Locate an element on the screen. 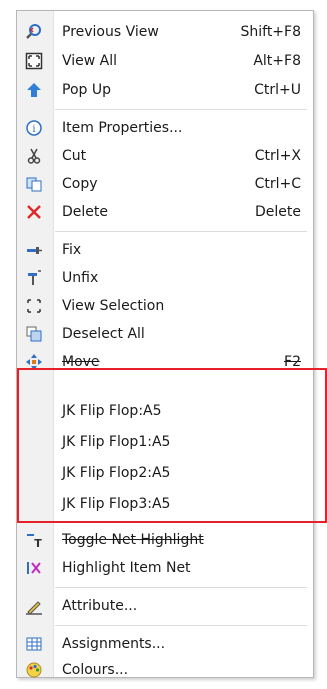 This screenshot has height=689, width=327. delete-x-icon is located at coordinates (34, 212).